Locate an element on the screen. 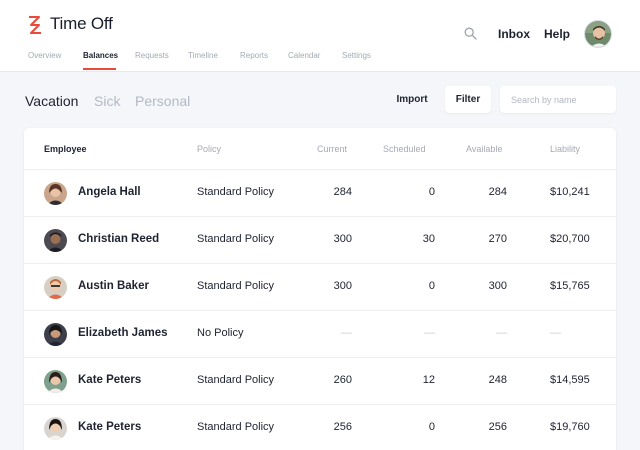  scheduled-value: 12 is located at coordinates (428, 380).